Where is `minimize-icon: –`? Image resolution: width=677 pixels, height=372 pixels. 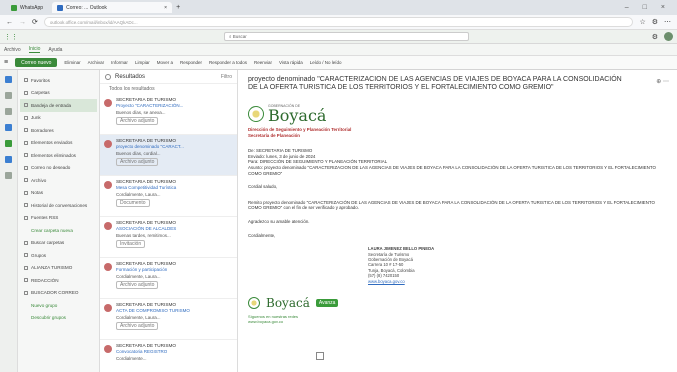
minimize-icon: – is located at coordinates (627, 7).